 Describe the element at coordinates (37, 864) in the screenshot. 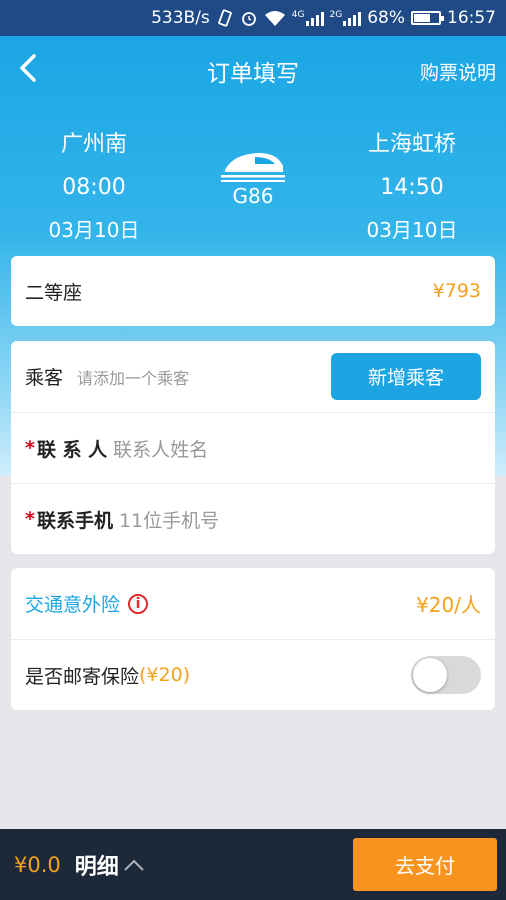

I see `total-price: ¥0.0` at that location.